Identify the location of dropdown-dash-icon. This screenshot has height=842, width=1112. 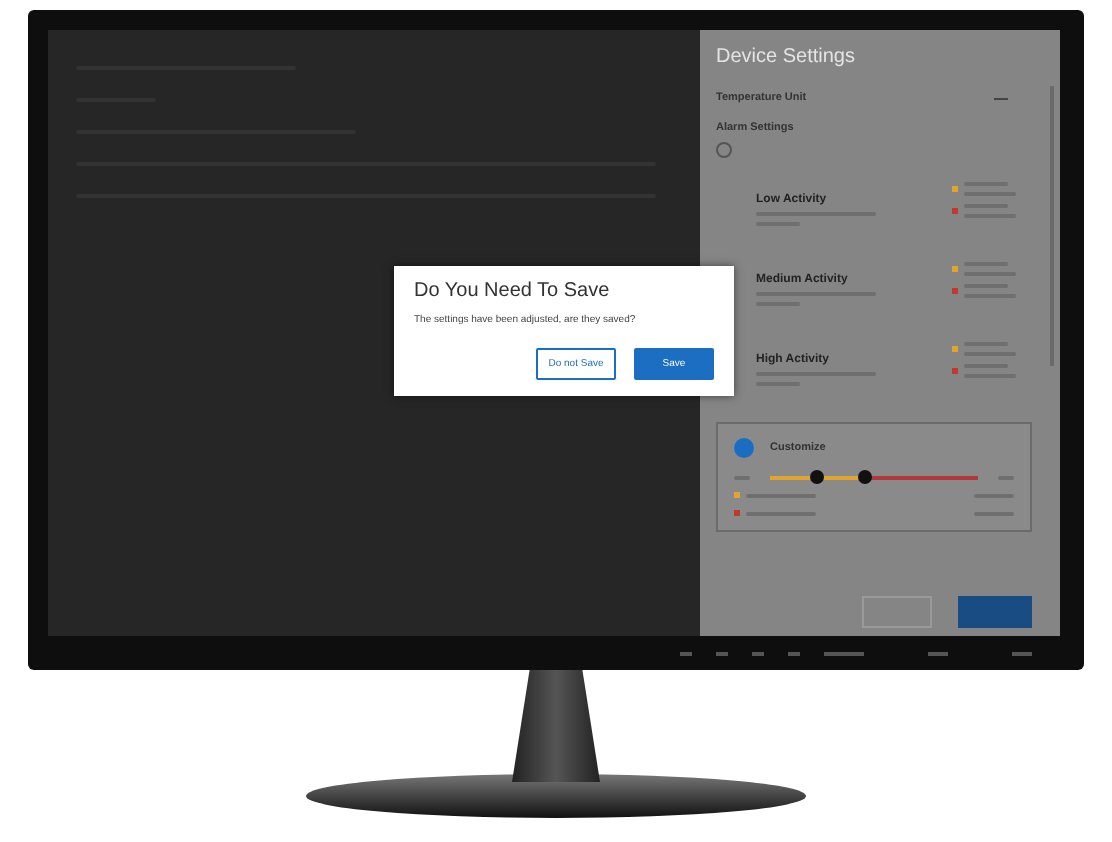
(1001, 98).